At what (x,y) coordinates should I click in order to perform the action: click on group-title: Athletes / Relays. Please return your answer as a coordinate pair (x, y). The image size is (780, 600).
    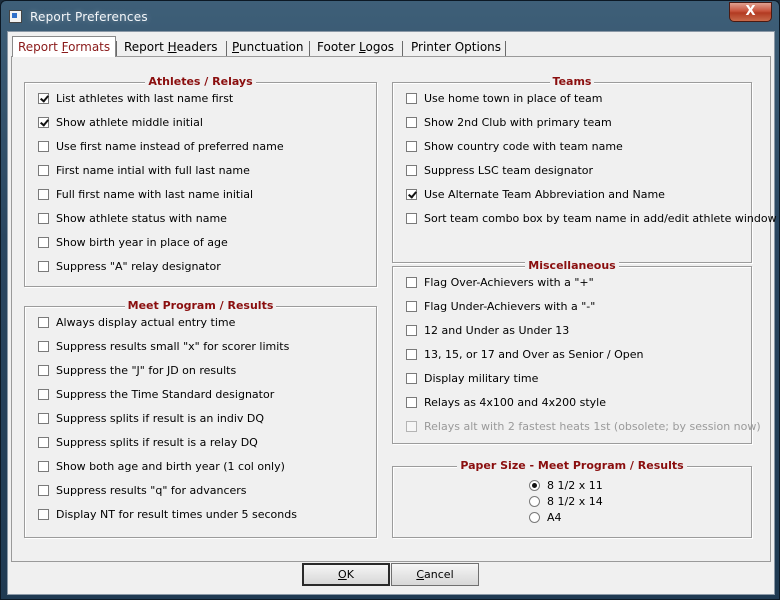
    Looking at the image, I should click on (200, 82).